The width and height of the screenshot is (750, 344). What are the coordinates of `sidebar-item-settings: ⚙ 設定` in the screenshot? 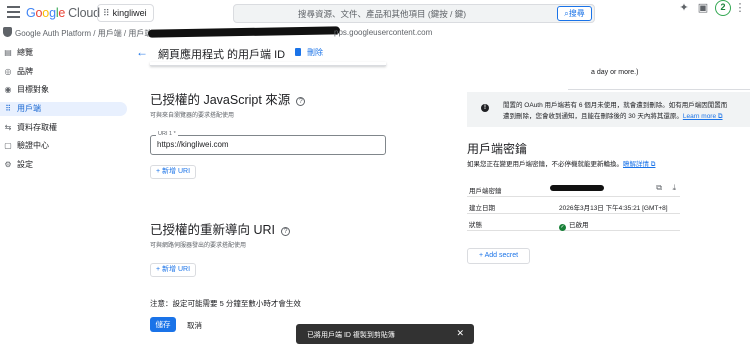 It's located at (63, 165).